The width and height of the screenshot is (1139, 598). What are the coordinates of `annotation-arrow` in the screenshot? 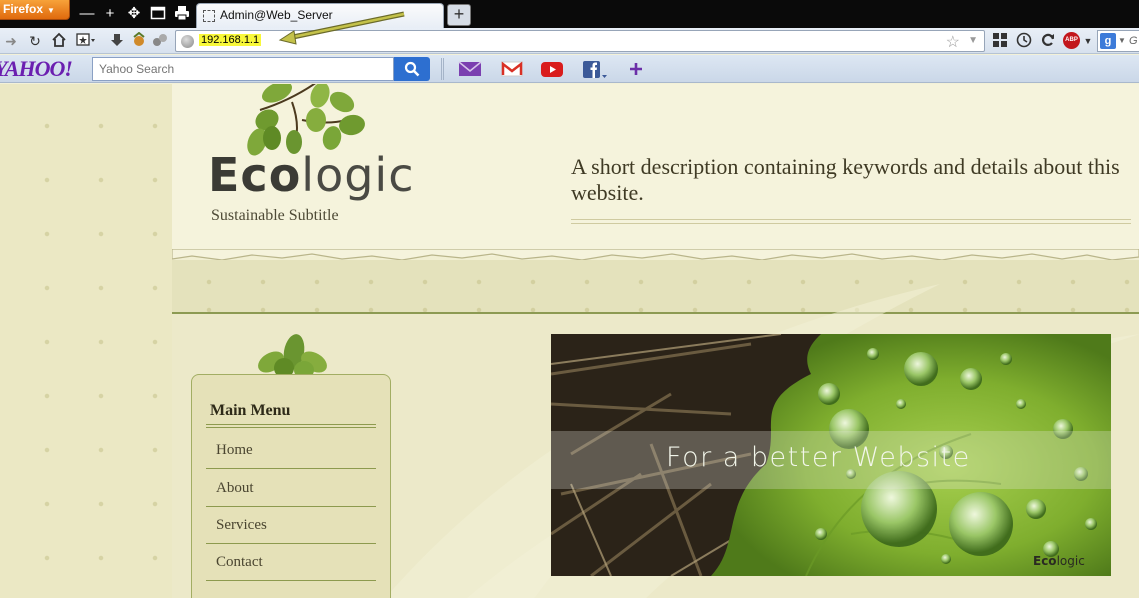 It's located at (341, 28).